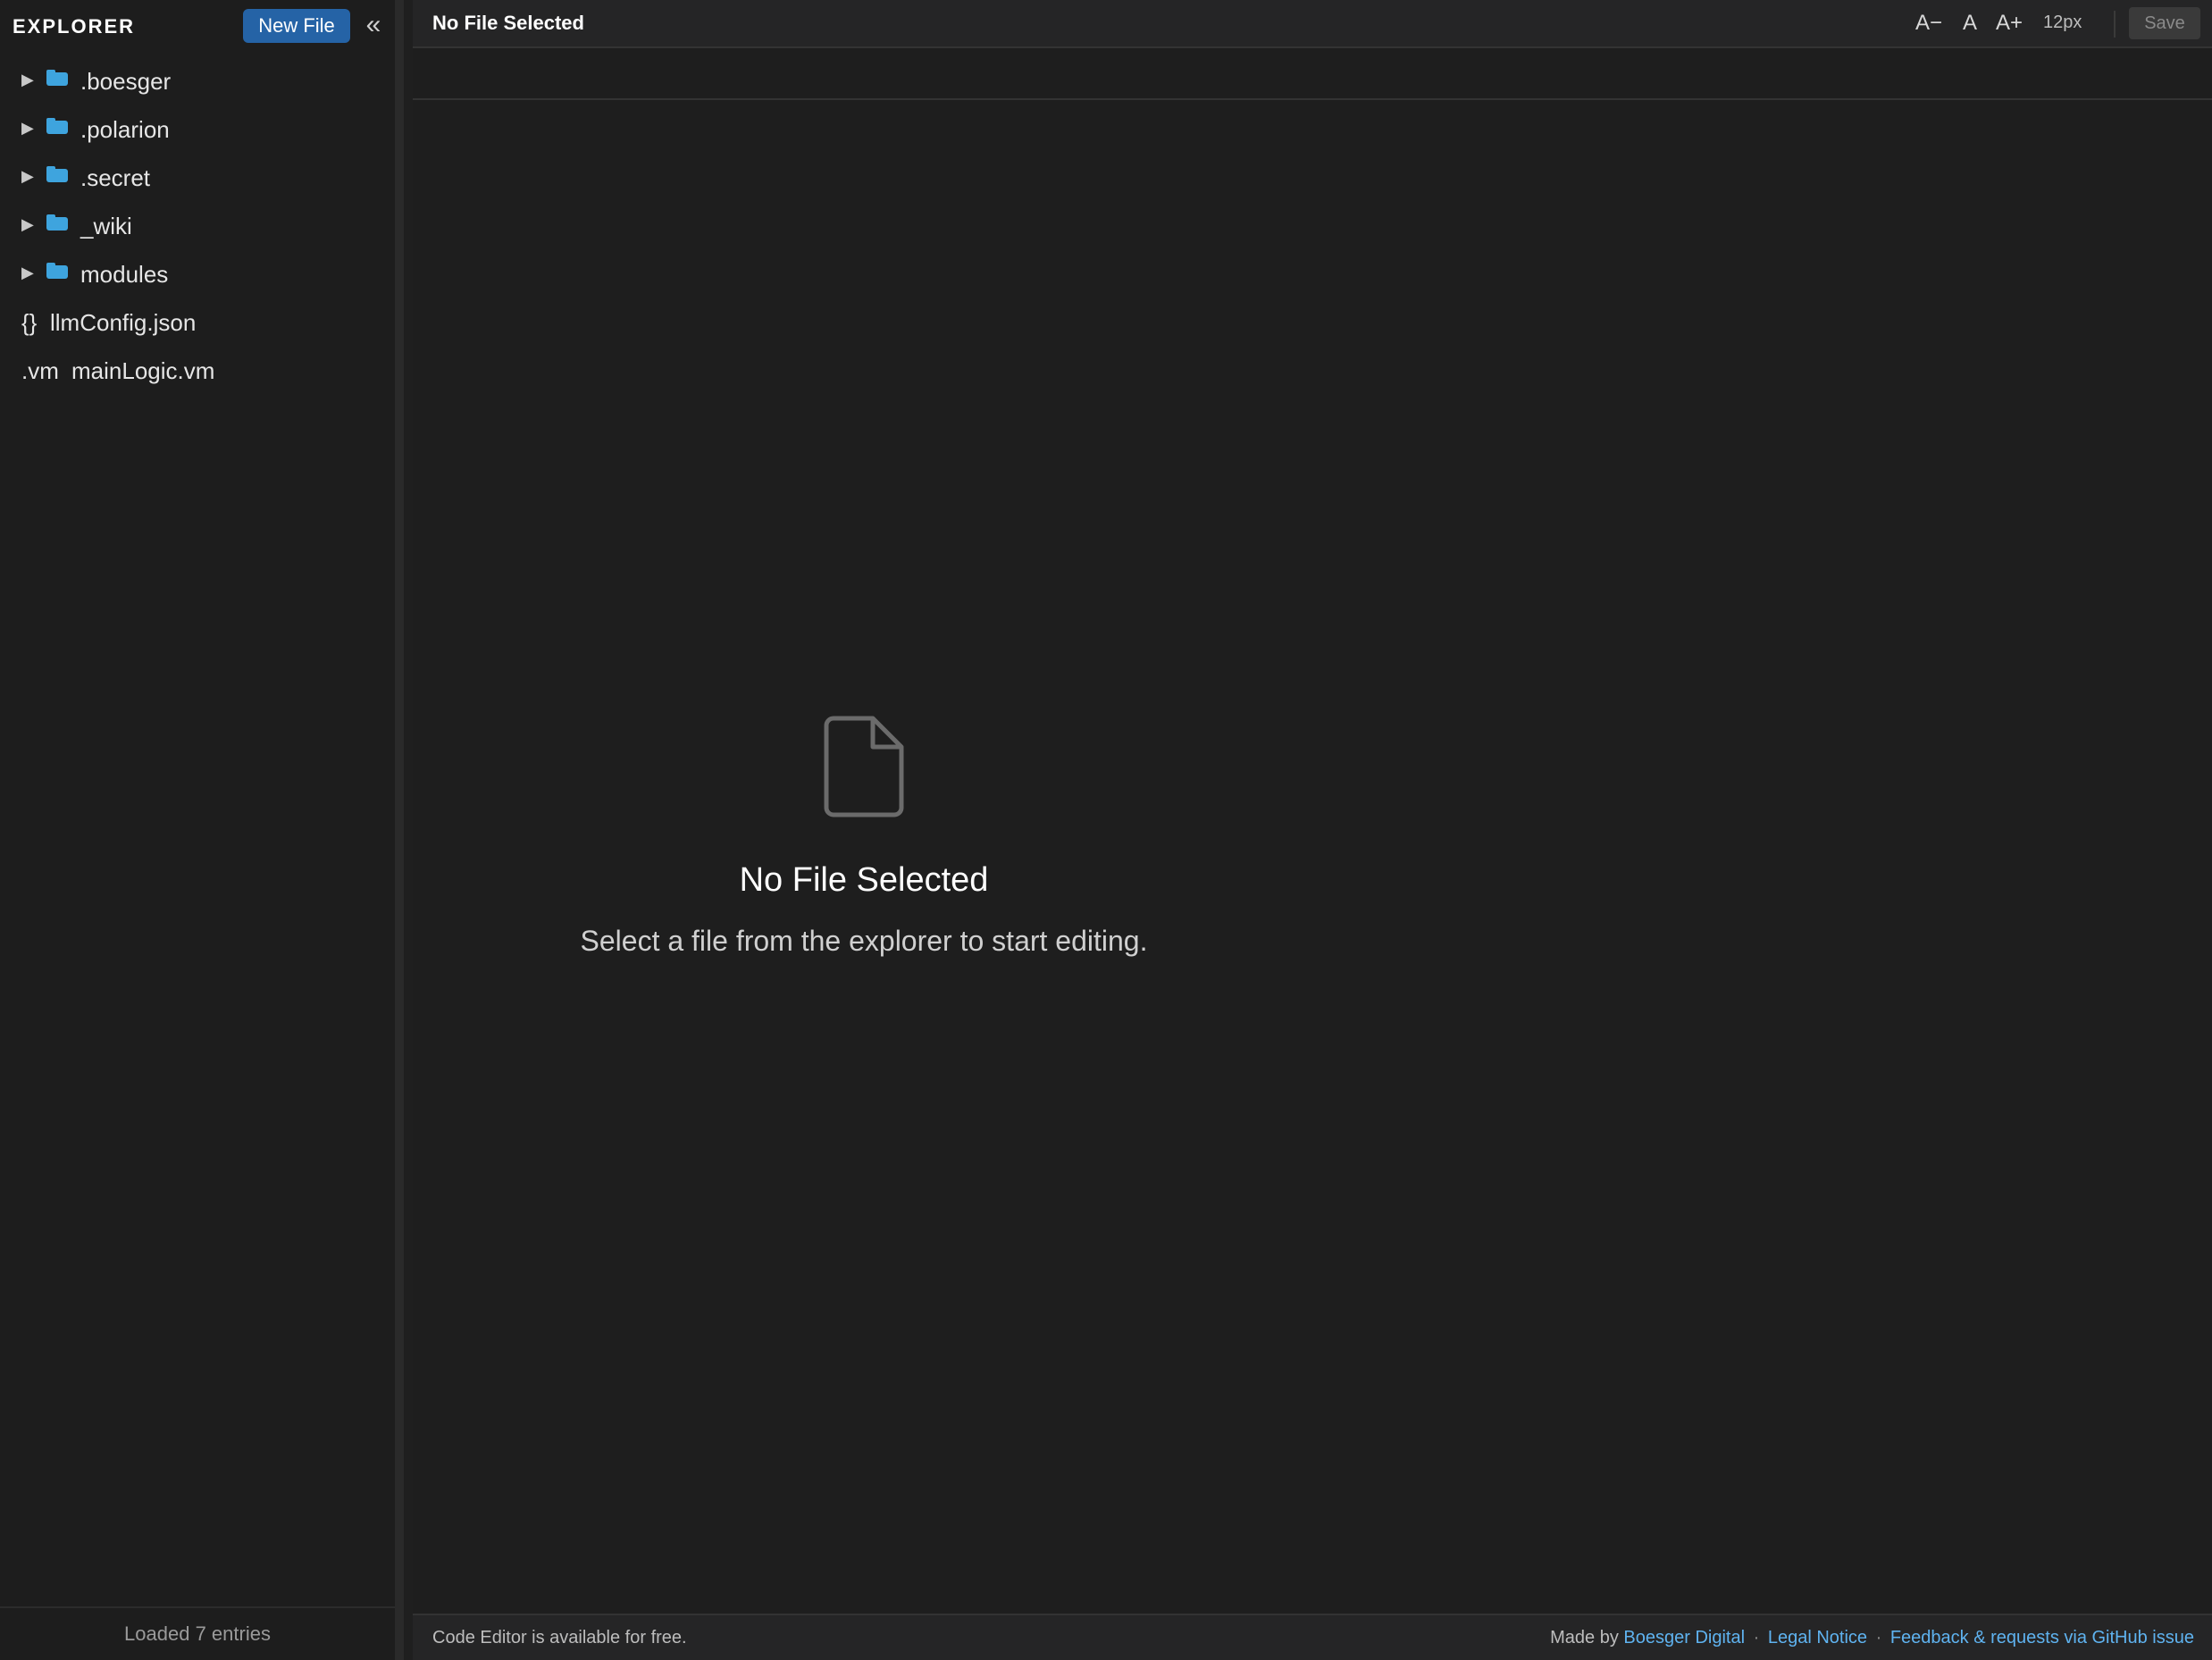 This screenshot has height=1660, width=2212. Describe the element at coordinates (197, 274) in the screenshot. I see `tree-folder-modules: ▶ modules` at that location.